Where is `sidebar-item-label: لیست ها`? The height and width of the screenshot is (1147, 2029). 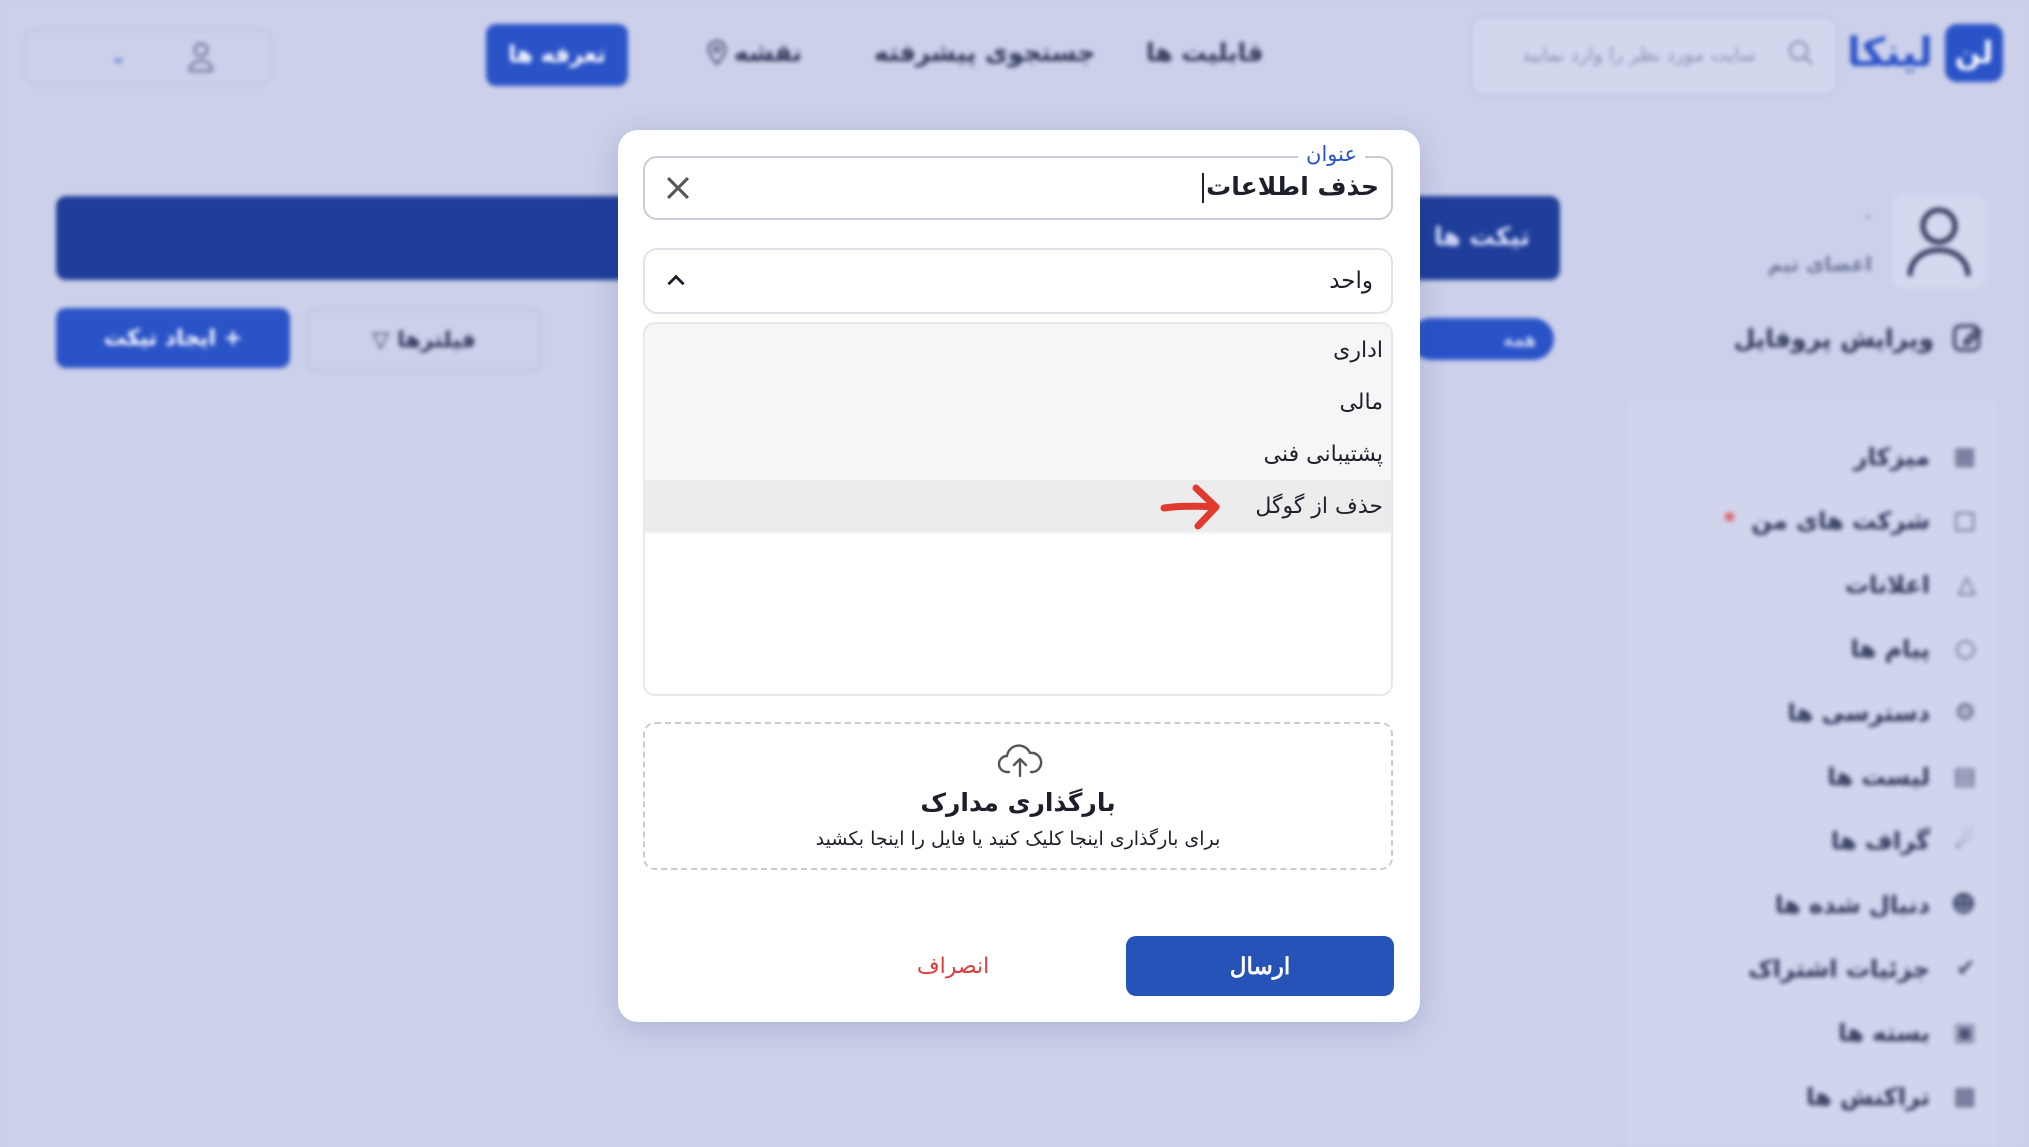
sidebar-item-label: لیست ها is located at coordinates (1878, 777).